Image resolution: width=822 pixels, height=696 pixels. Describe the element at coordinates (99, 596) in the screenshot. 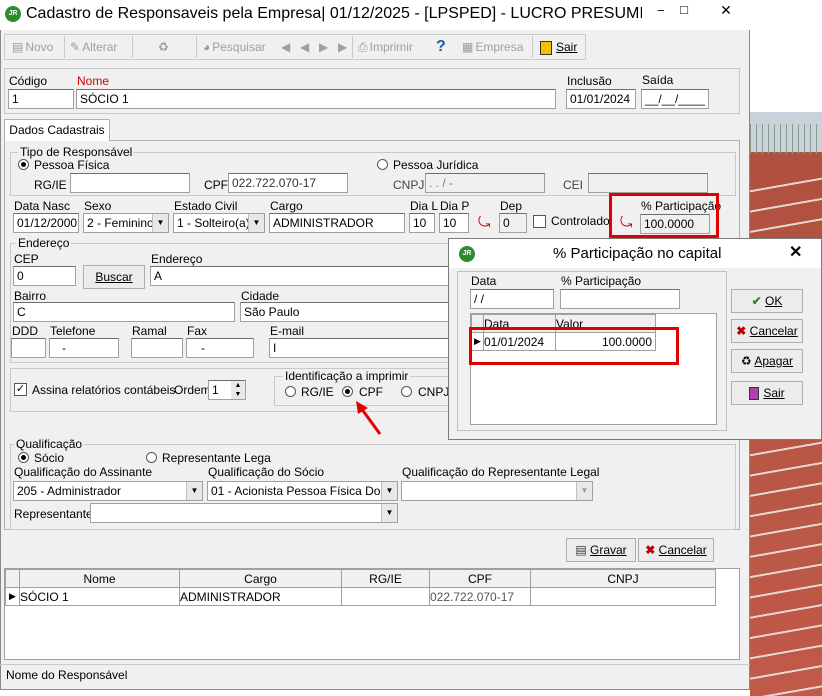

I see `cell-nome: SÓCIO 1` at that location.